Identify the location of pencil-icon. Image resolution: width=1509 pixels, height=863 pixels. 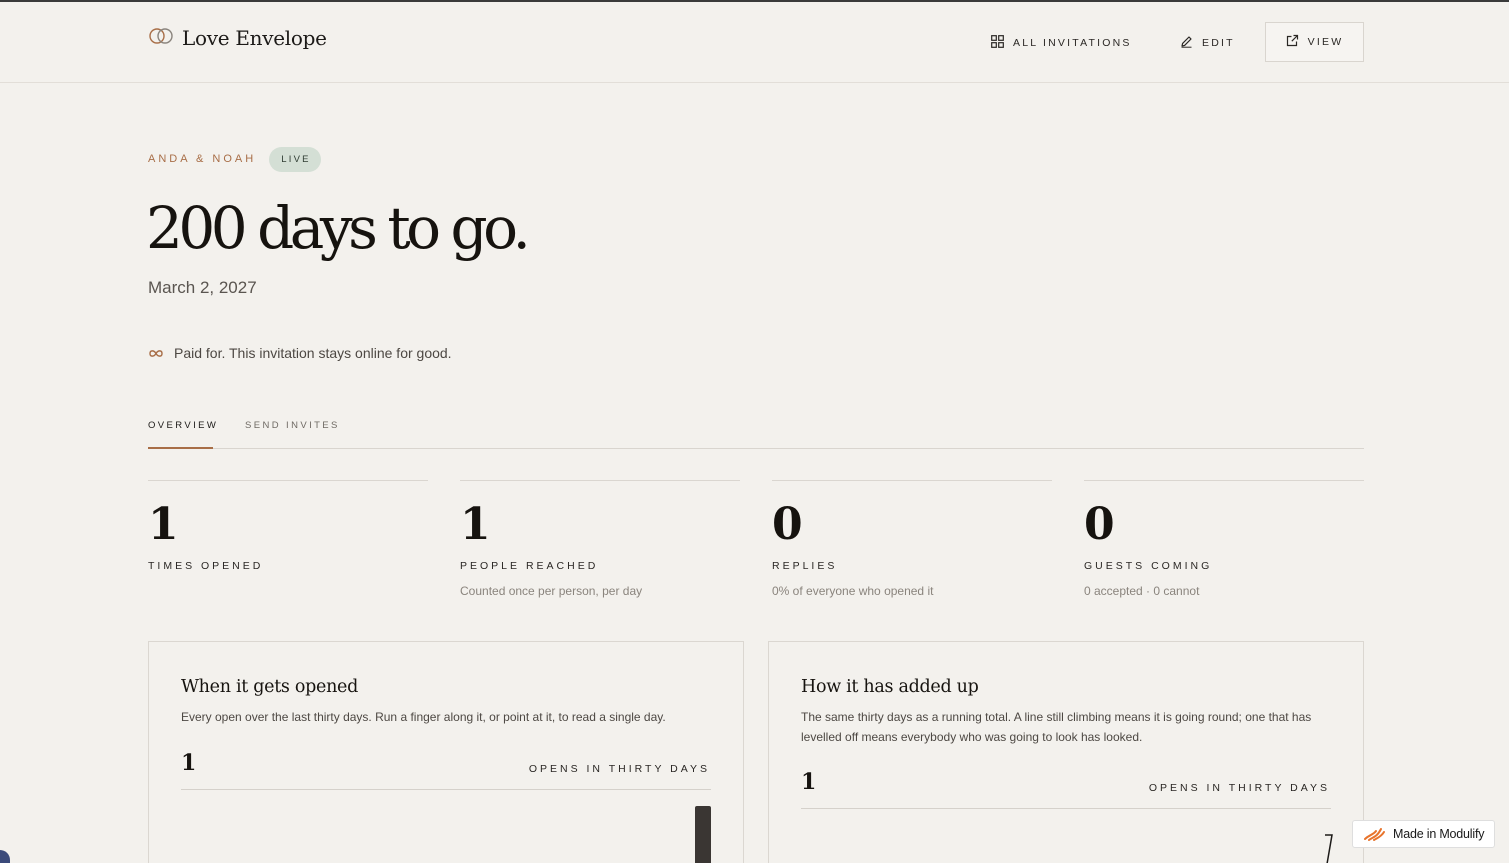
(1186, 43).